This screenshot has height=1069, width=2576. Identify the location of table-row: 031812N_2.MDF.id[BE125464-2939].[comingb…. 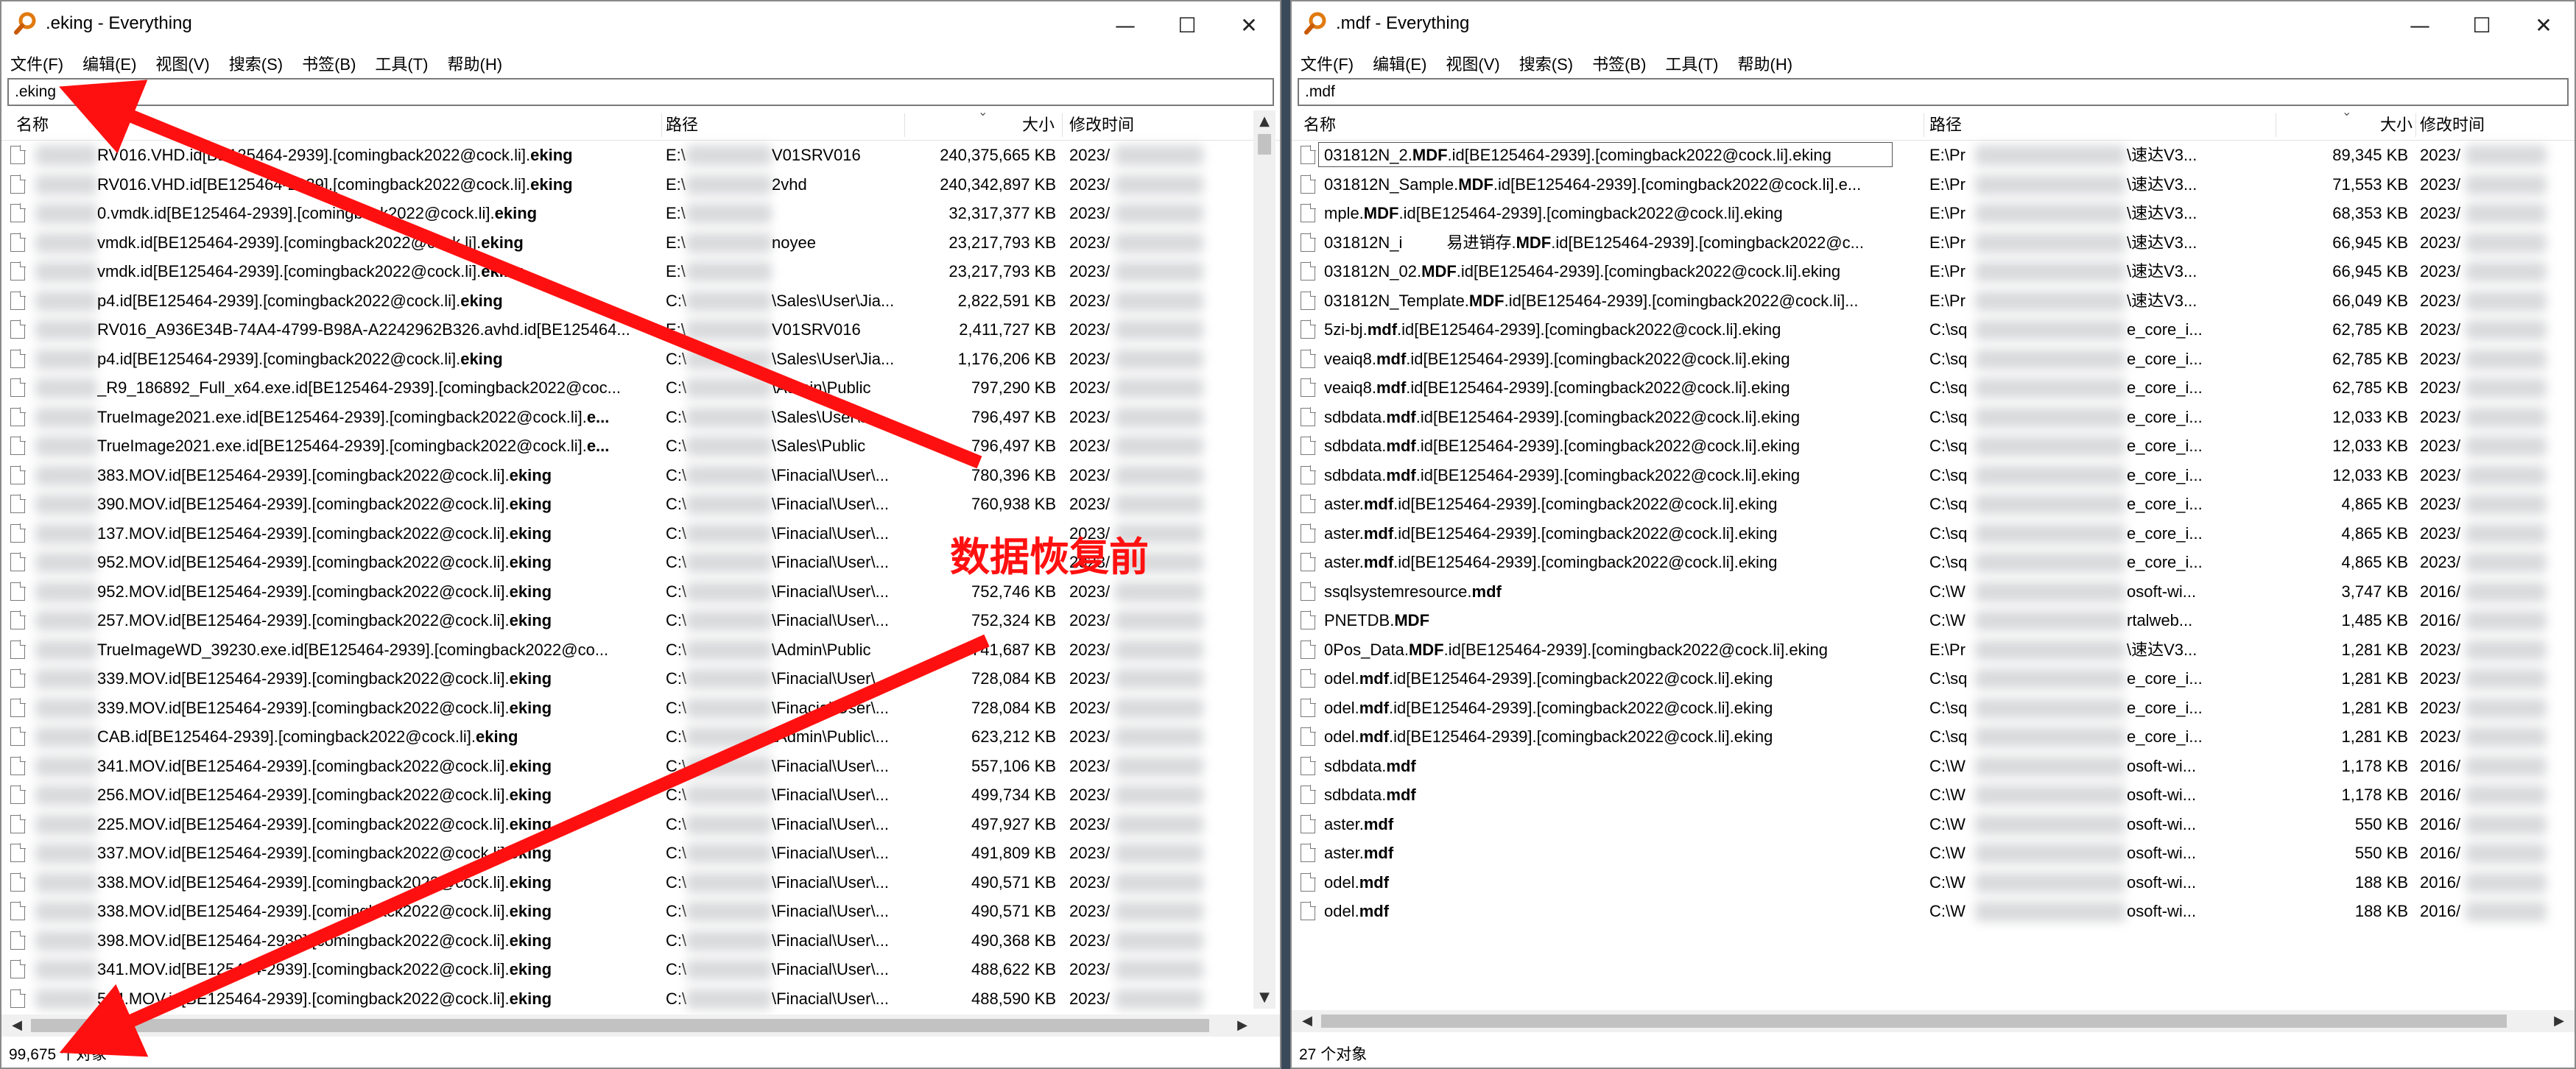
(1933, 155).